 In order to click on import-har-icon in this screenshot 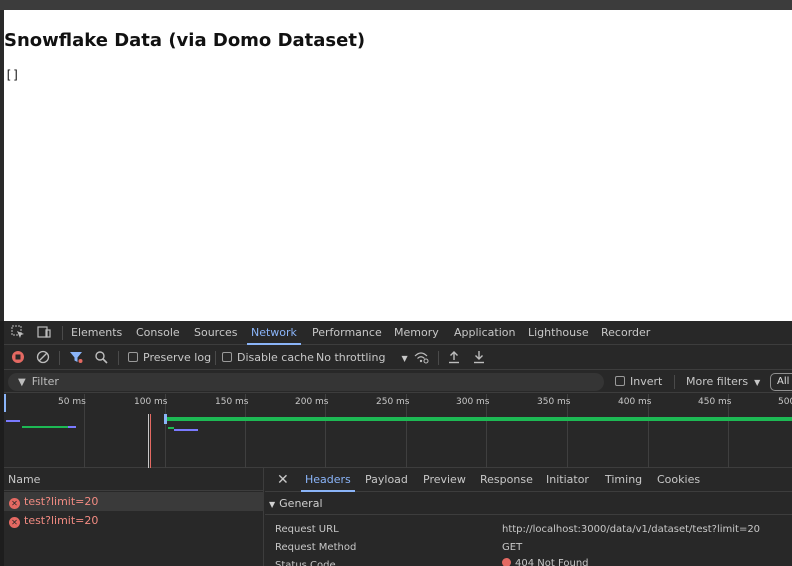, I will do `click(454, 358)`.